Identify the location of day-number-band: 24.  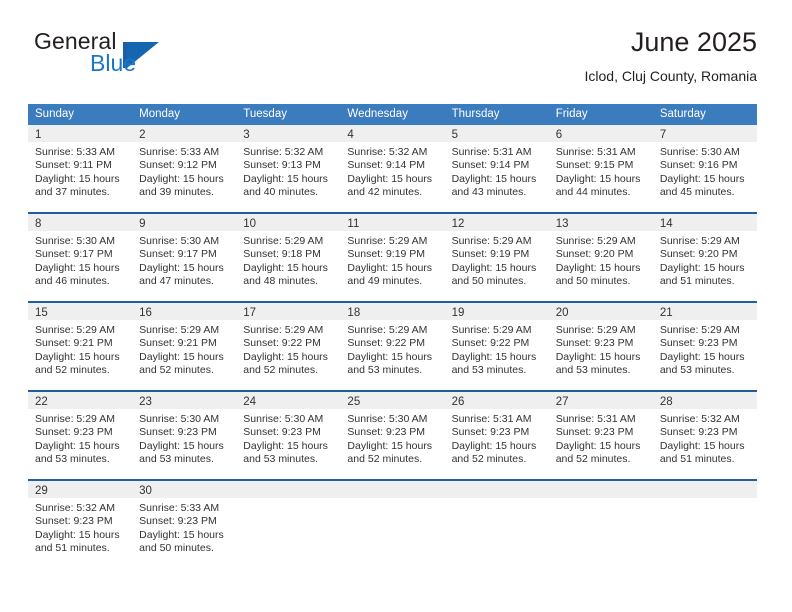
(288, 400).